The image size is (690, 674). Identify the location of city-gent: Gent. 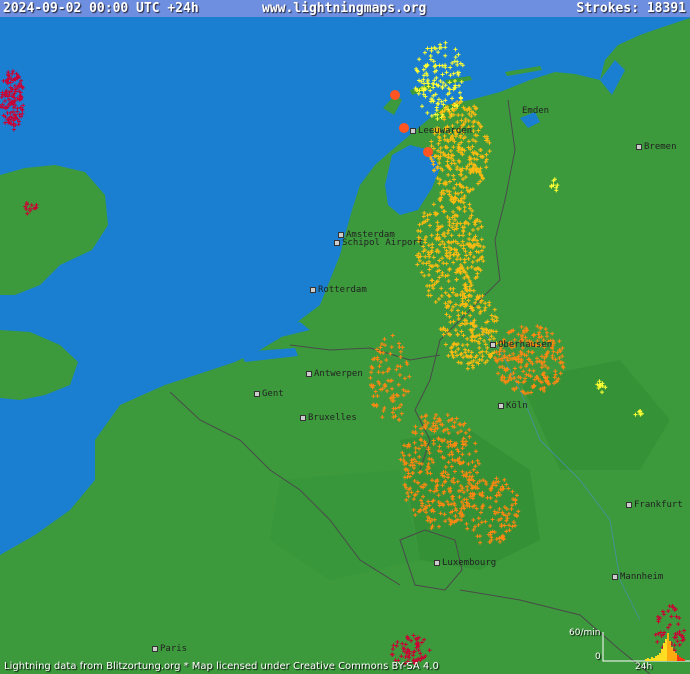
(269, 394).